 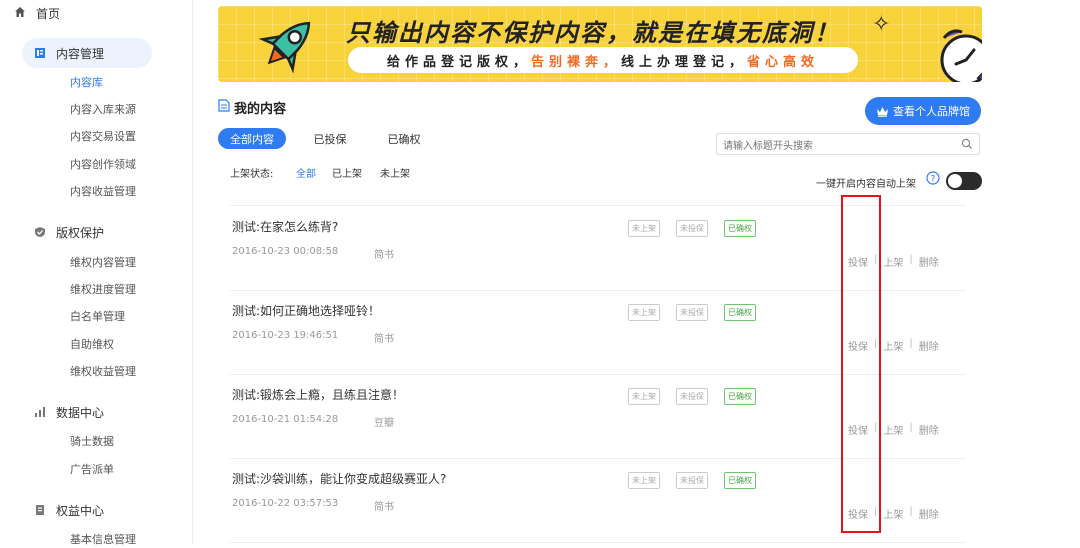 What do you see at coordinates (80, 412) in the screenshot?
I see `sidebar-group-label: 数据中心` at bounding box center [80, 412].